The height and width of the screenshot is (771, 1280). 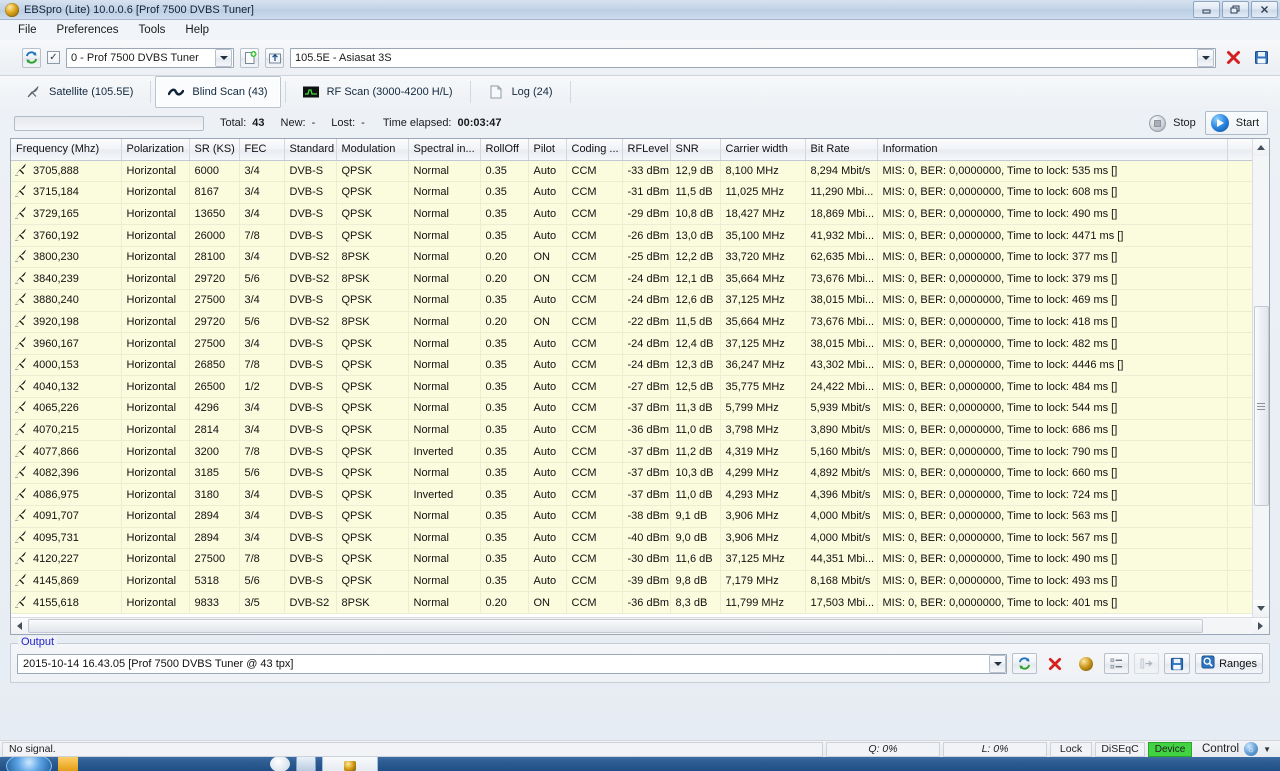 What do you see at coordinates (29, 764) in the screenshot?
I see `start-orb-icon` at bounding box center [29, 764].